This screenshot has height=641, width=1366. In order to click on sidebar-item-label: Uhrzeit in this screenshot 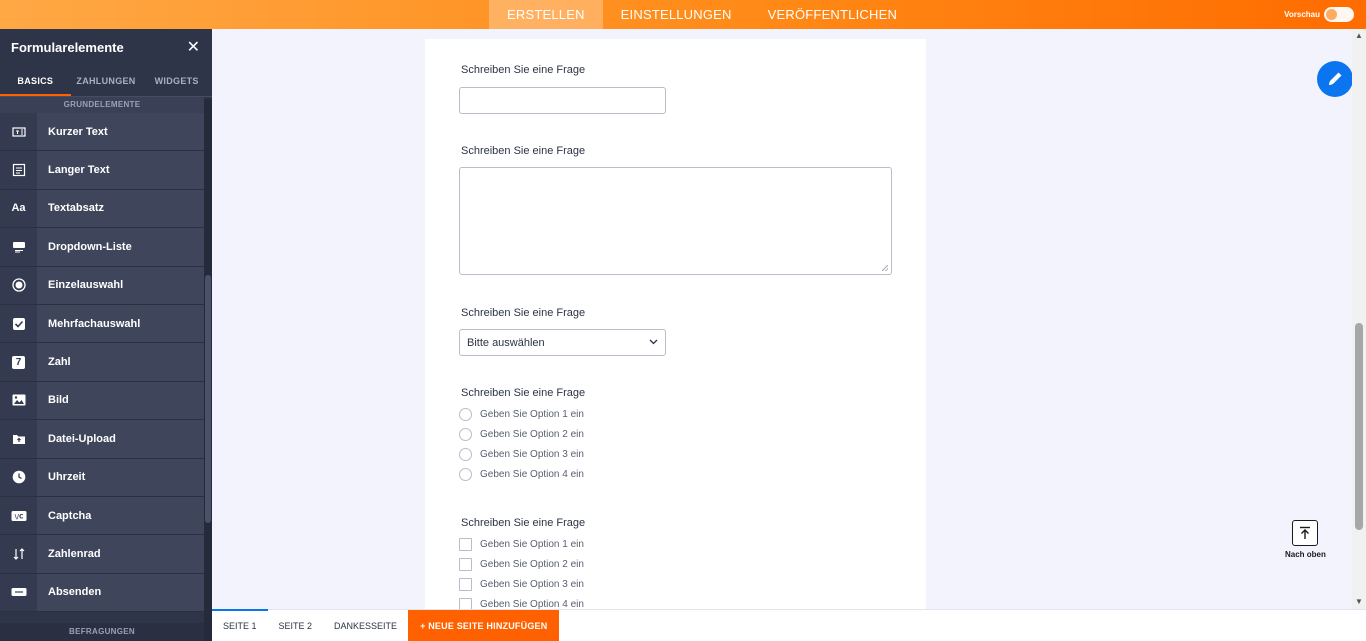, I will do `click(120, 477)`.